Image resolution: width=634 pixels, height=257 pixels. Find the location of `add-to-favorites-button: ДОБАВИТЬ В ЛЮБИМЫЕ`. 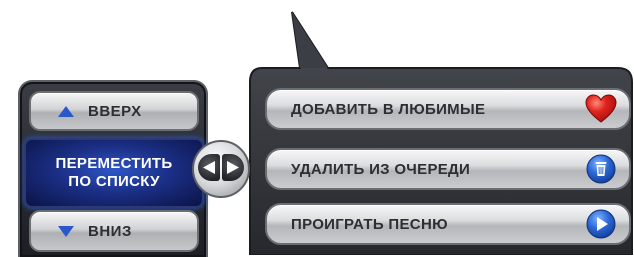

add-to-favorites-button: ДОБАВИТЬ В ЛЮБИМЫЕ is located at coordinates (448, 109).